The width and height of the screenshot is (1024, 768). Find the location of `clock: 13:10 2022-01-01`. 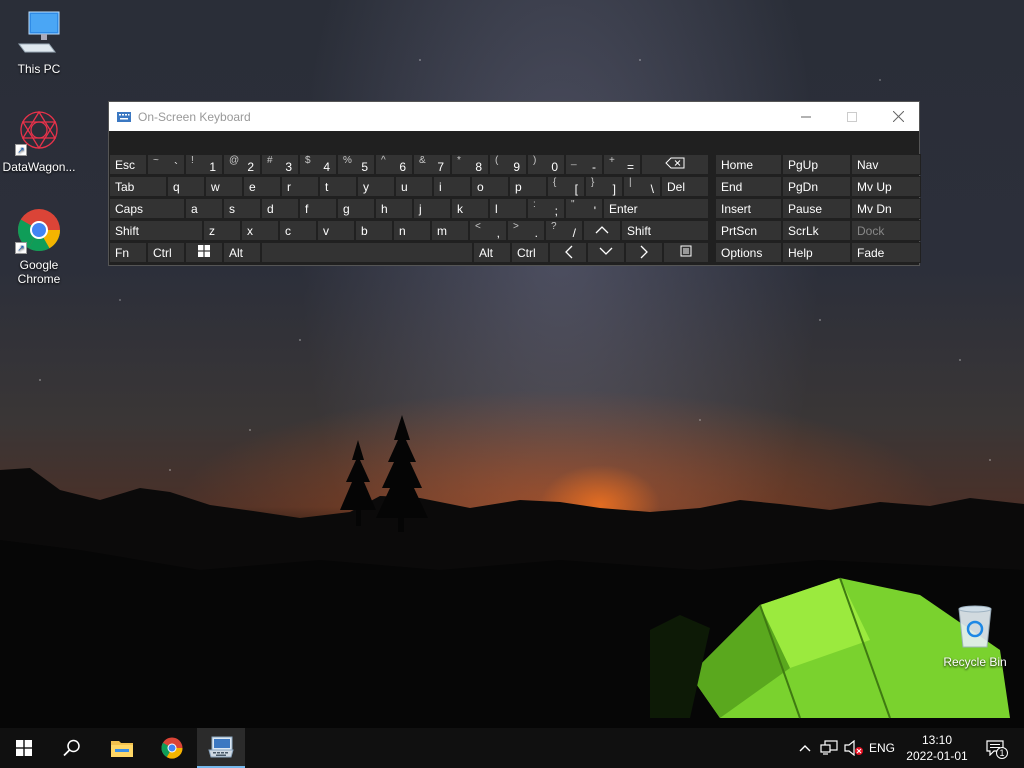

clock: 13:10 2022-01-01 is located at coordinates (937, 748).